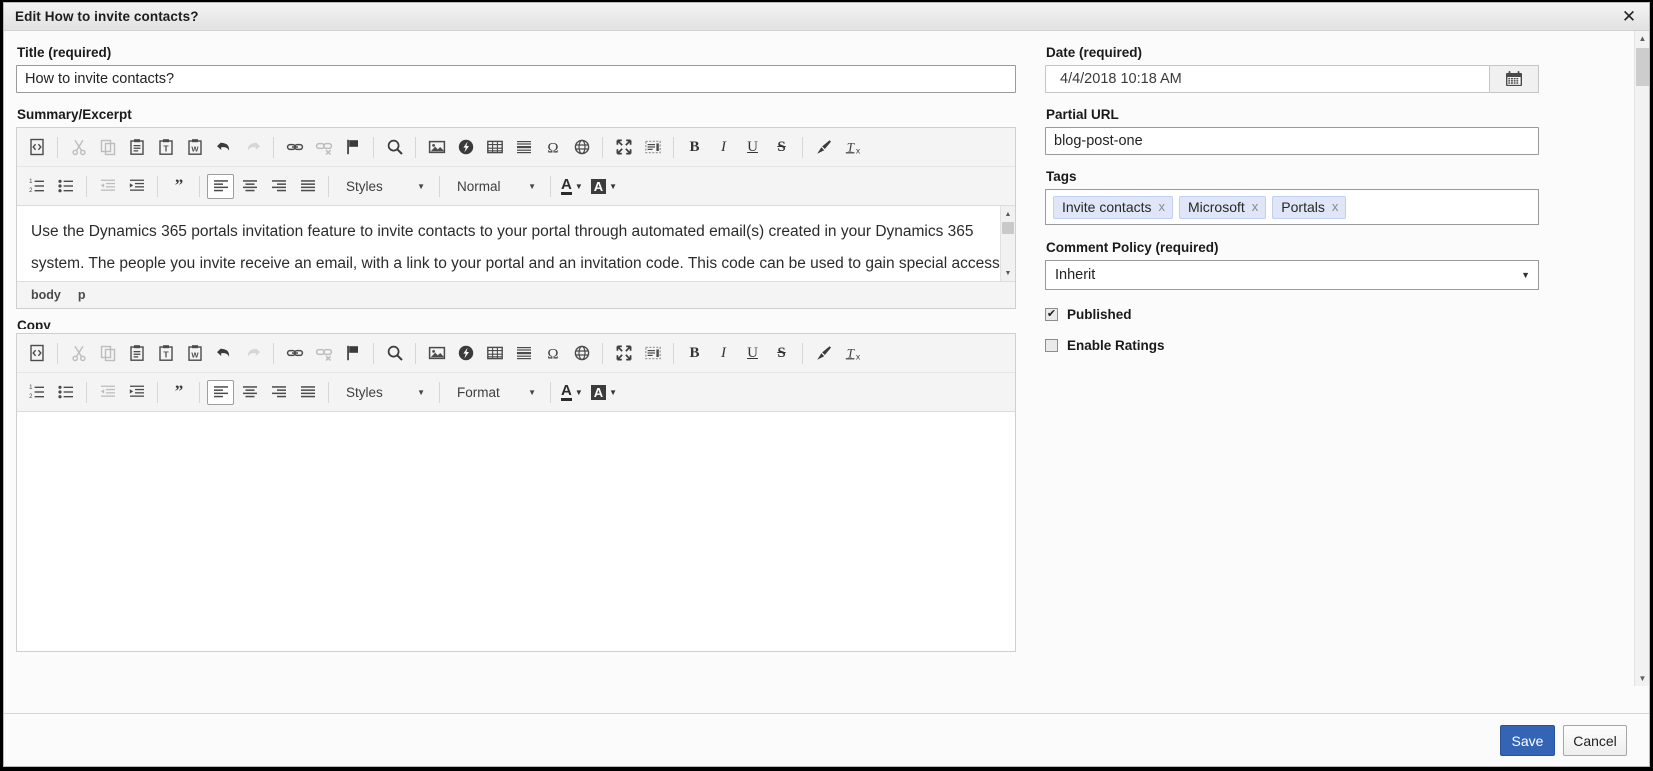  What do you see at coordinates (82, 295) in the screenshot?
I see `element-path-p: p` at bounding box center [82, 295].